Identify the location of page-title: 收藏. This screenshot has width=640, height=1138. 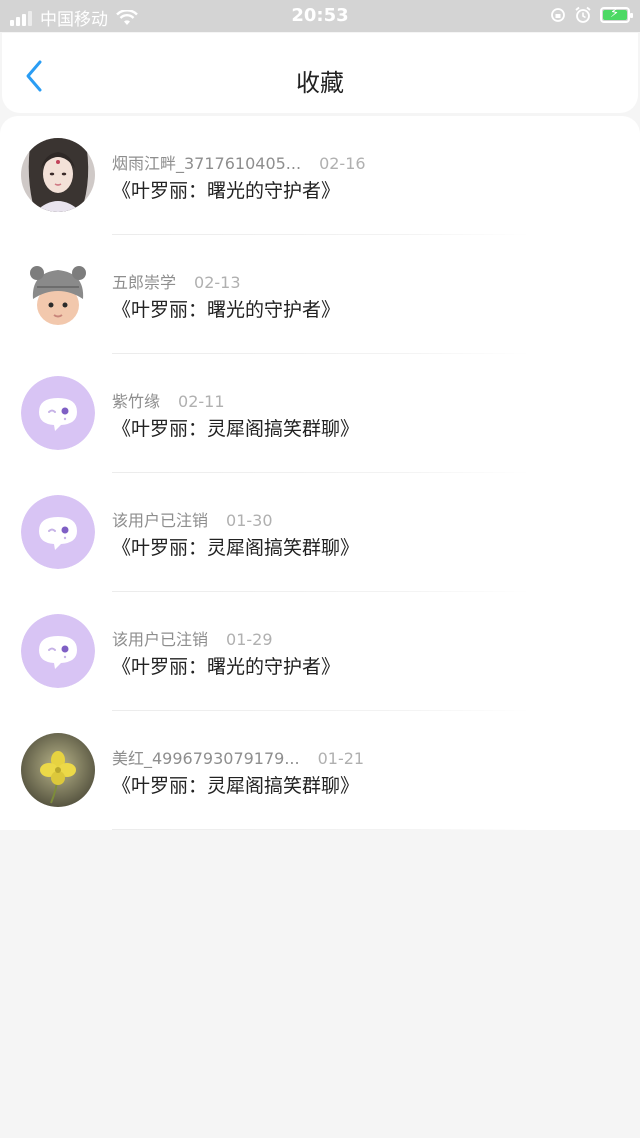
(320, 83).